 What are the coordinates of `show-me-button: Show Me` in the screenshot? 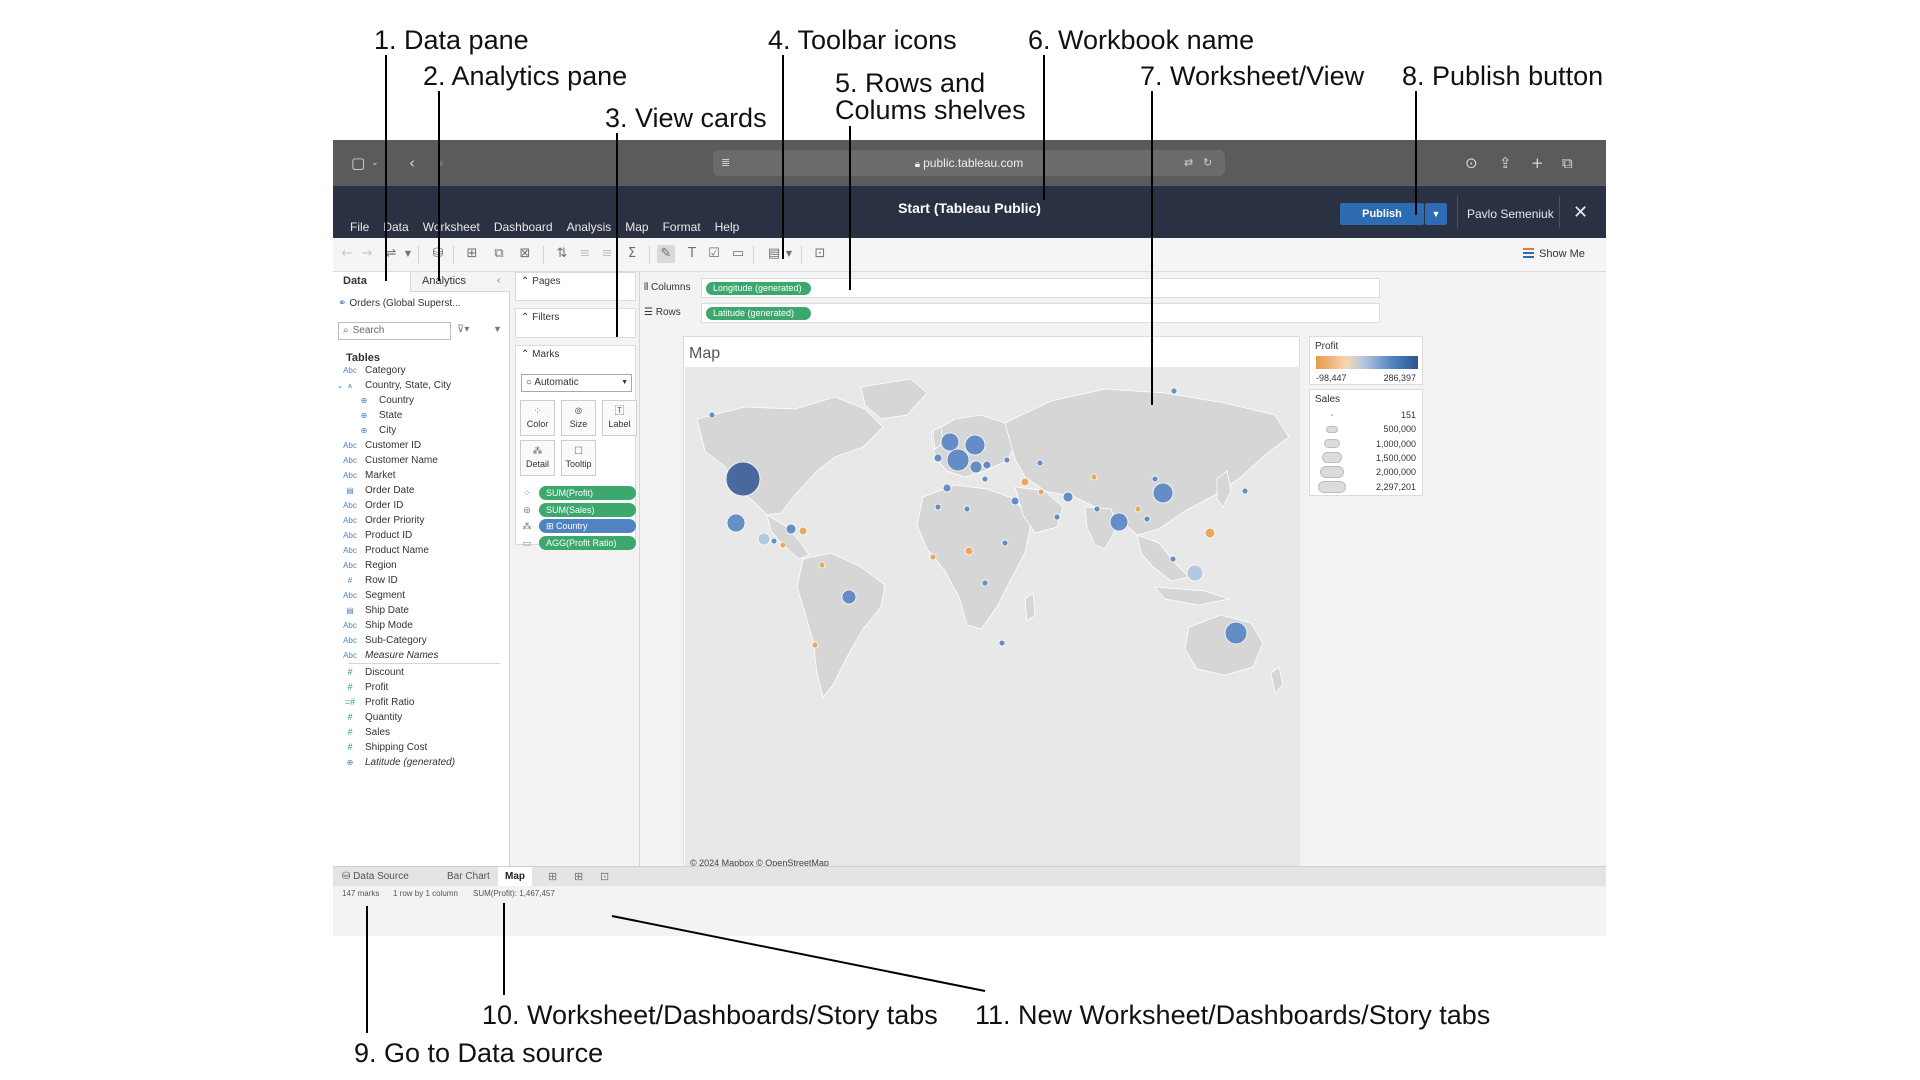 It's located at (1554, 254).